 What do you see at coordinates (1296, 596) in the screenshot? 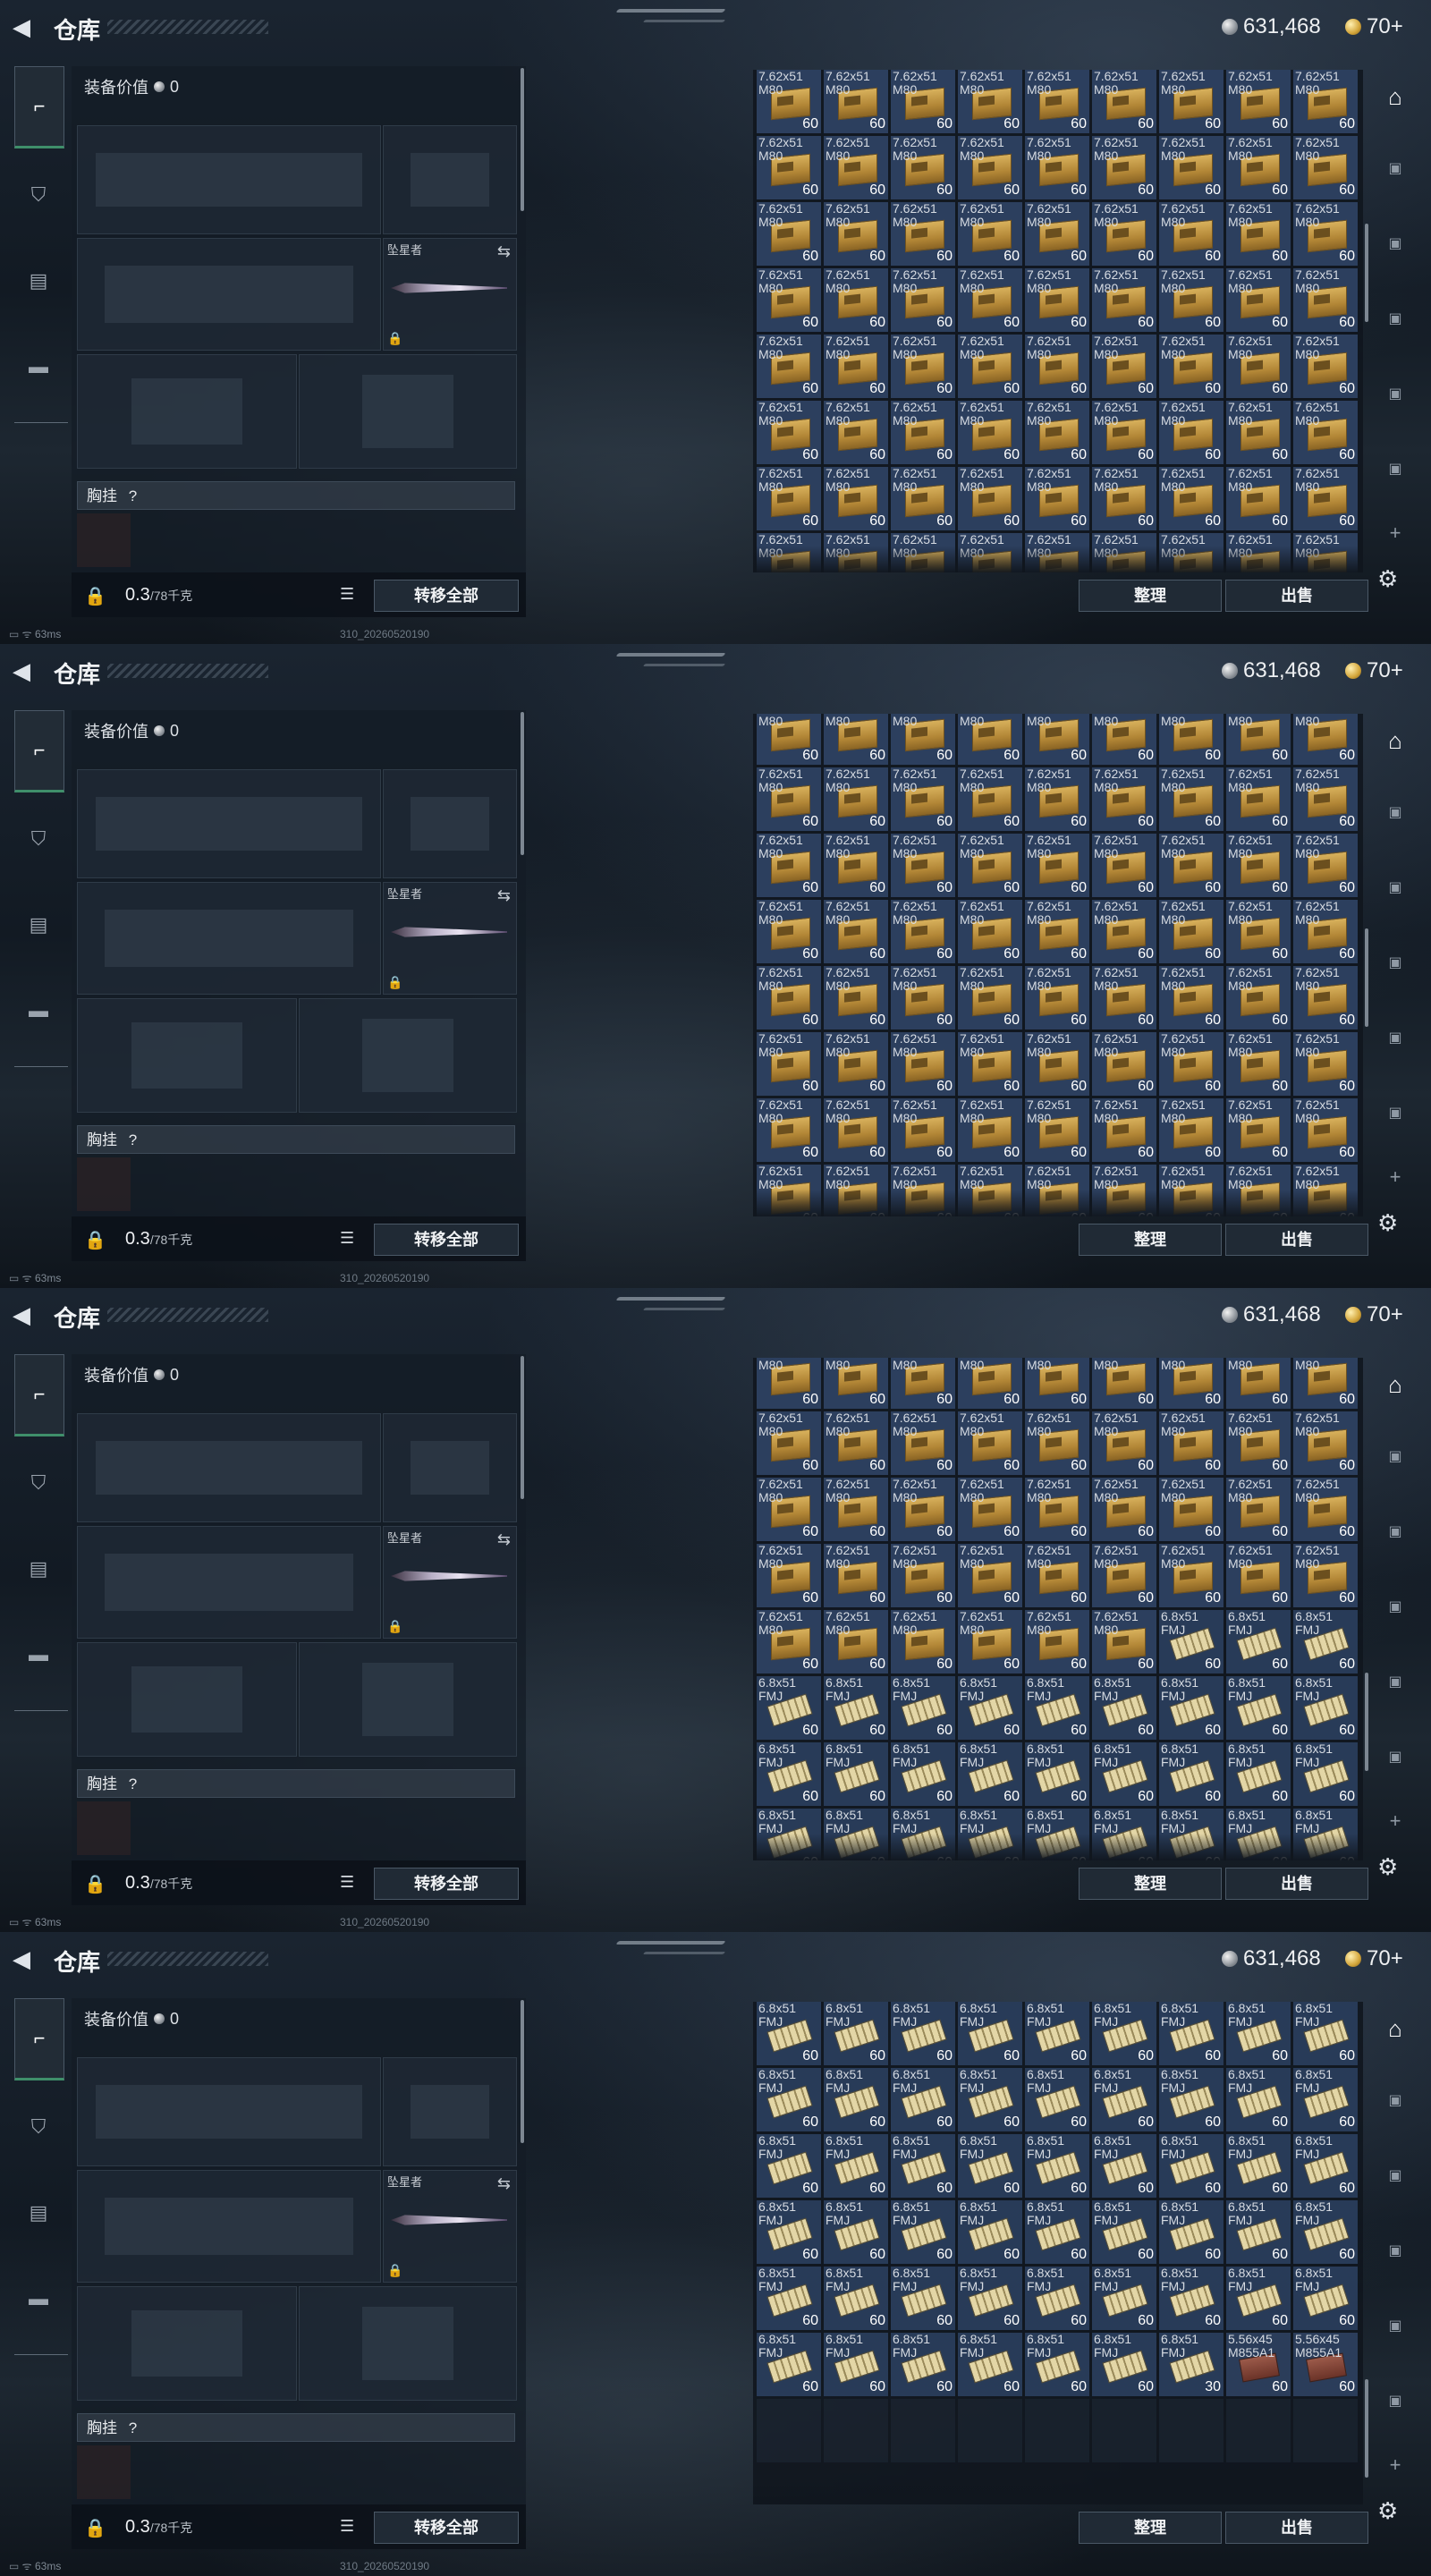
I see `sell-button: 出售` at bounding box center [1296, 596].